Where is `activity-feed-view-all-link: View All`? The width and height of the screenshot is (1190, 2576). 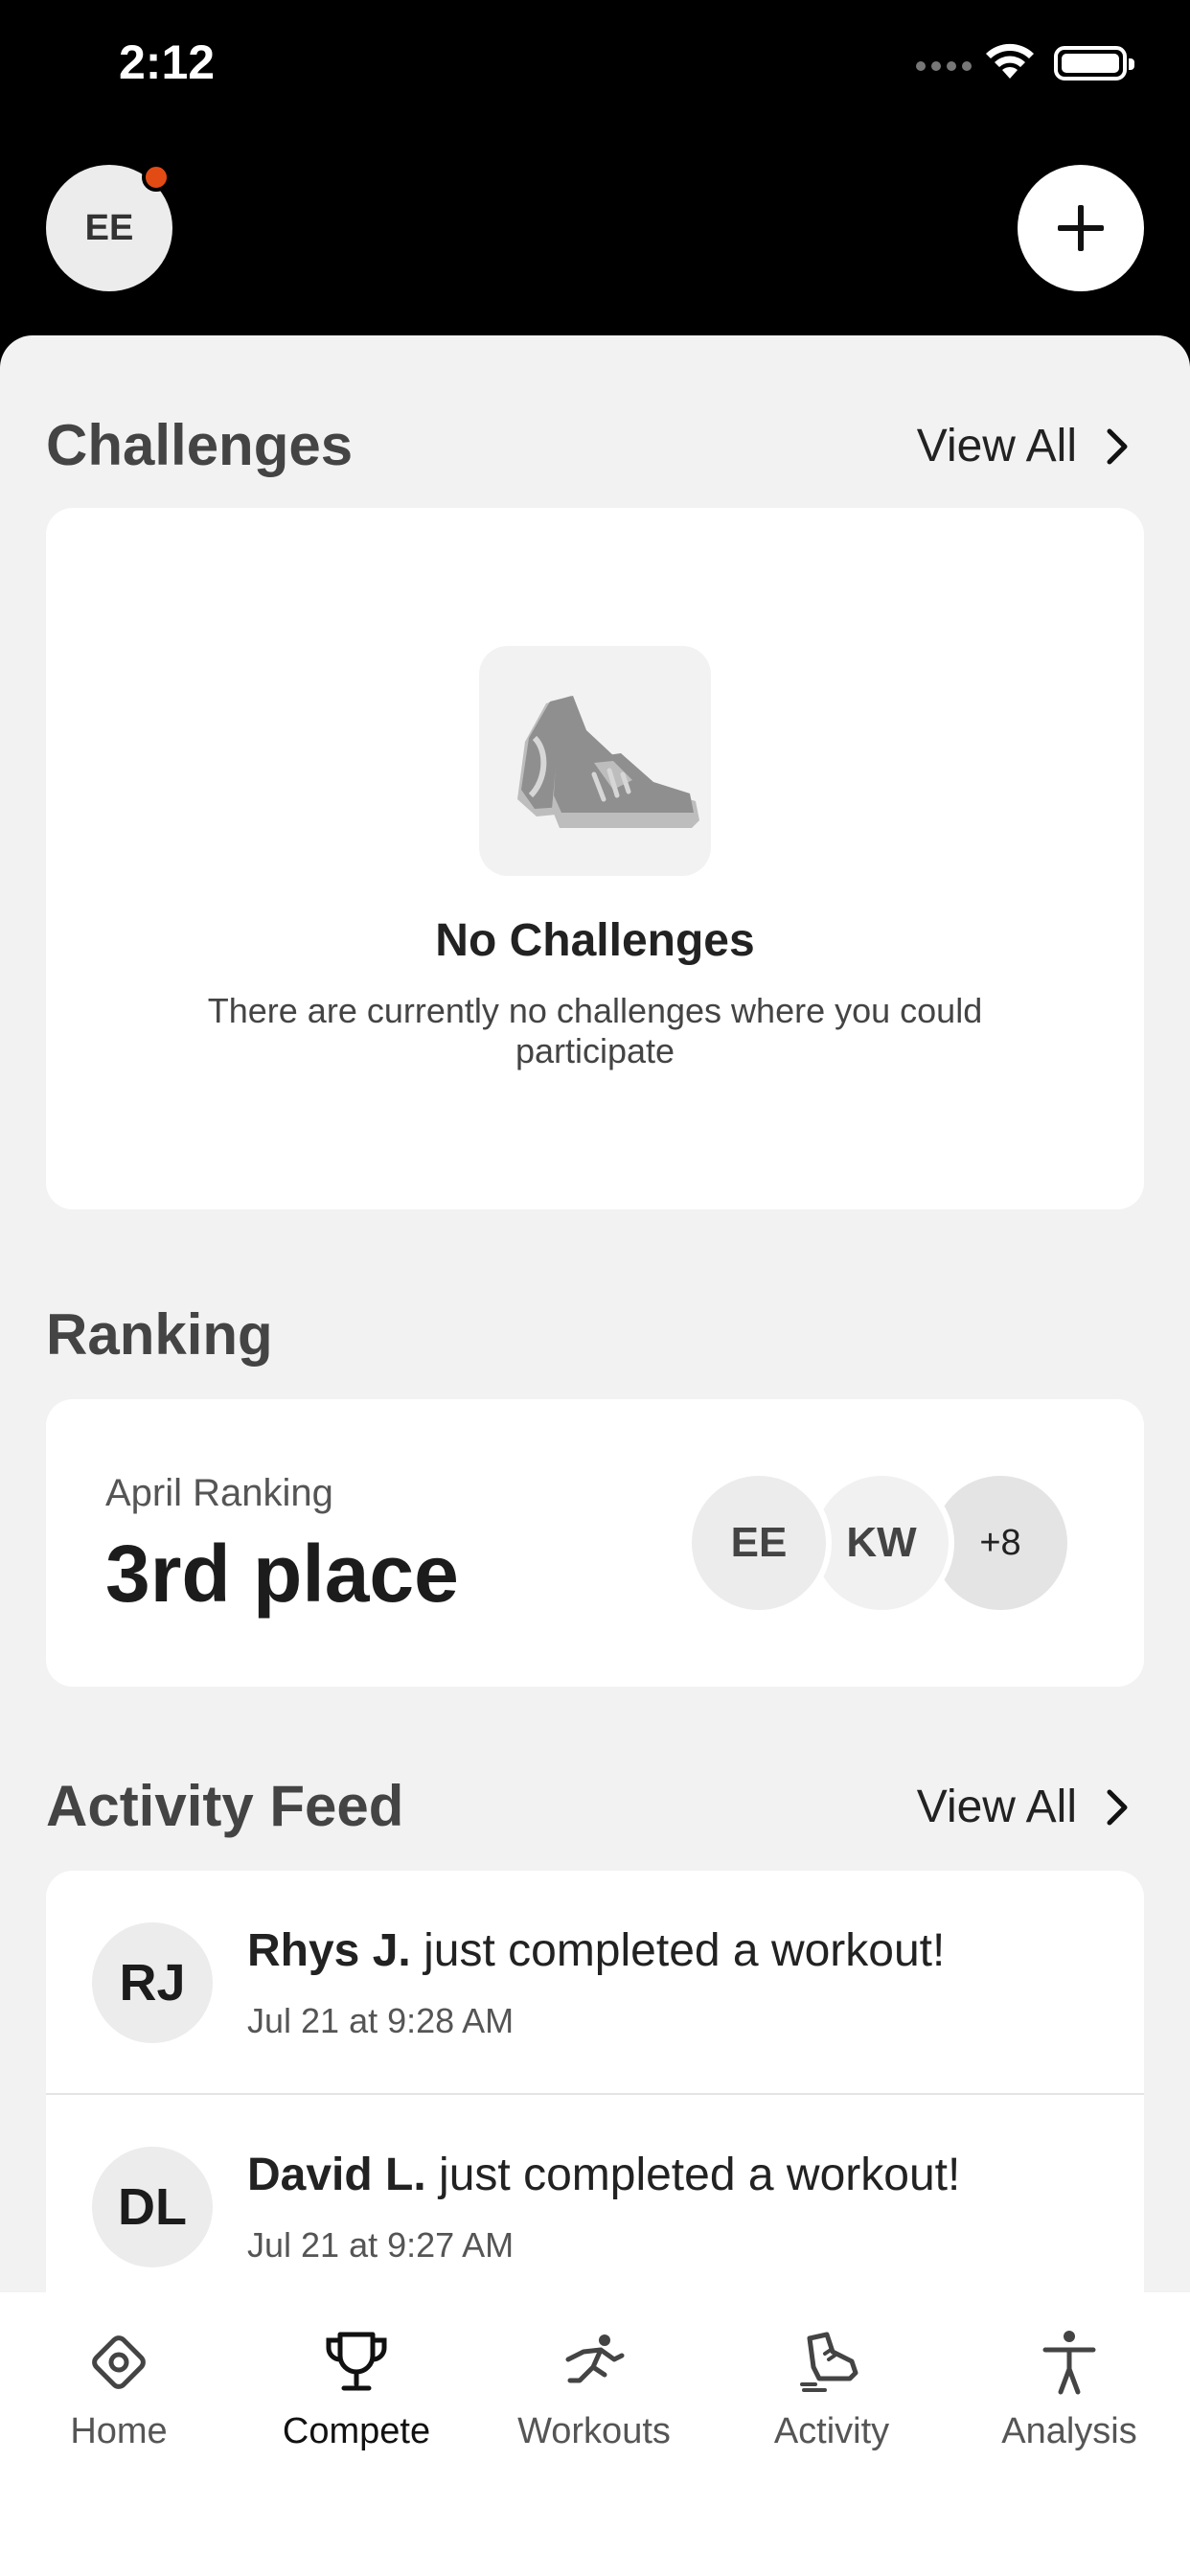
activity-feed-view-all-link: View All is located at coordinates (1023, 1807).